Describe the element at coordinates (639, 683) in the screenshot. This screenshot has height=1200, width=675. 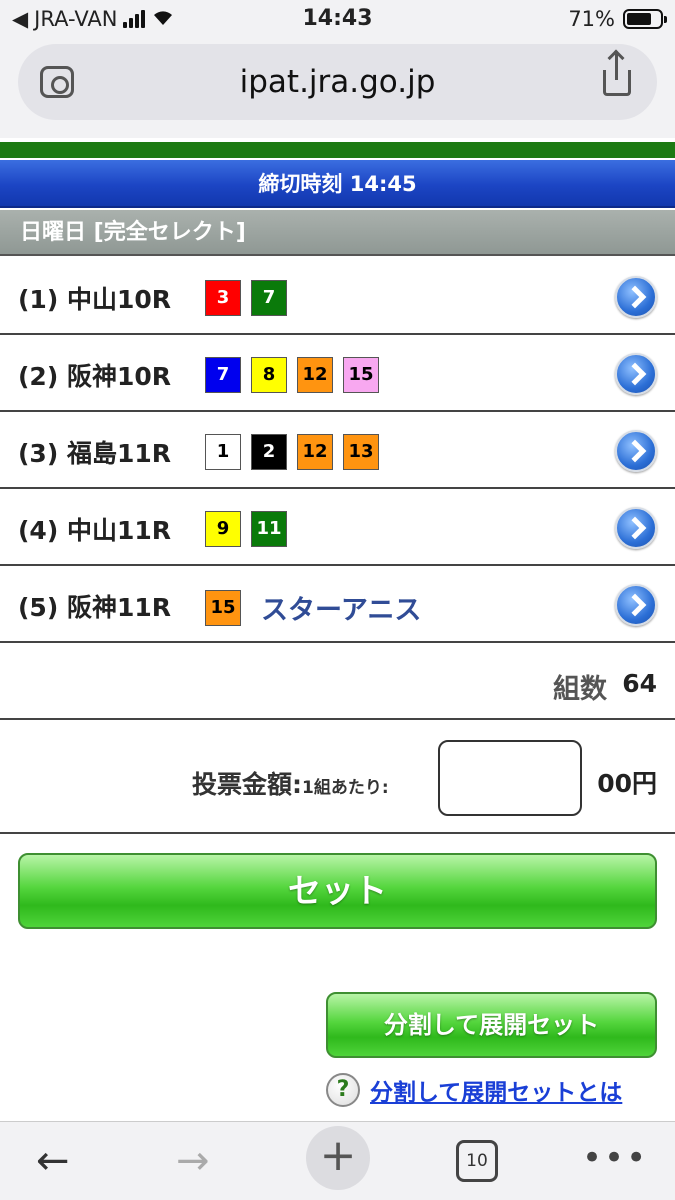
I see `count-value: 64` at that location.